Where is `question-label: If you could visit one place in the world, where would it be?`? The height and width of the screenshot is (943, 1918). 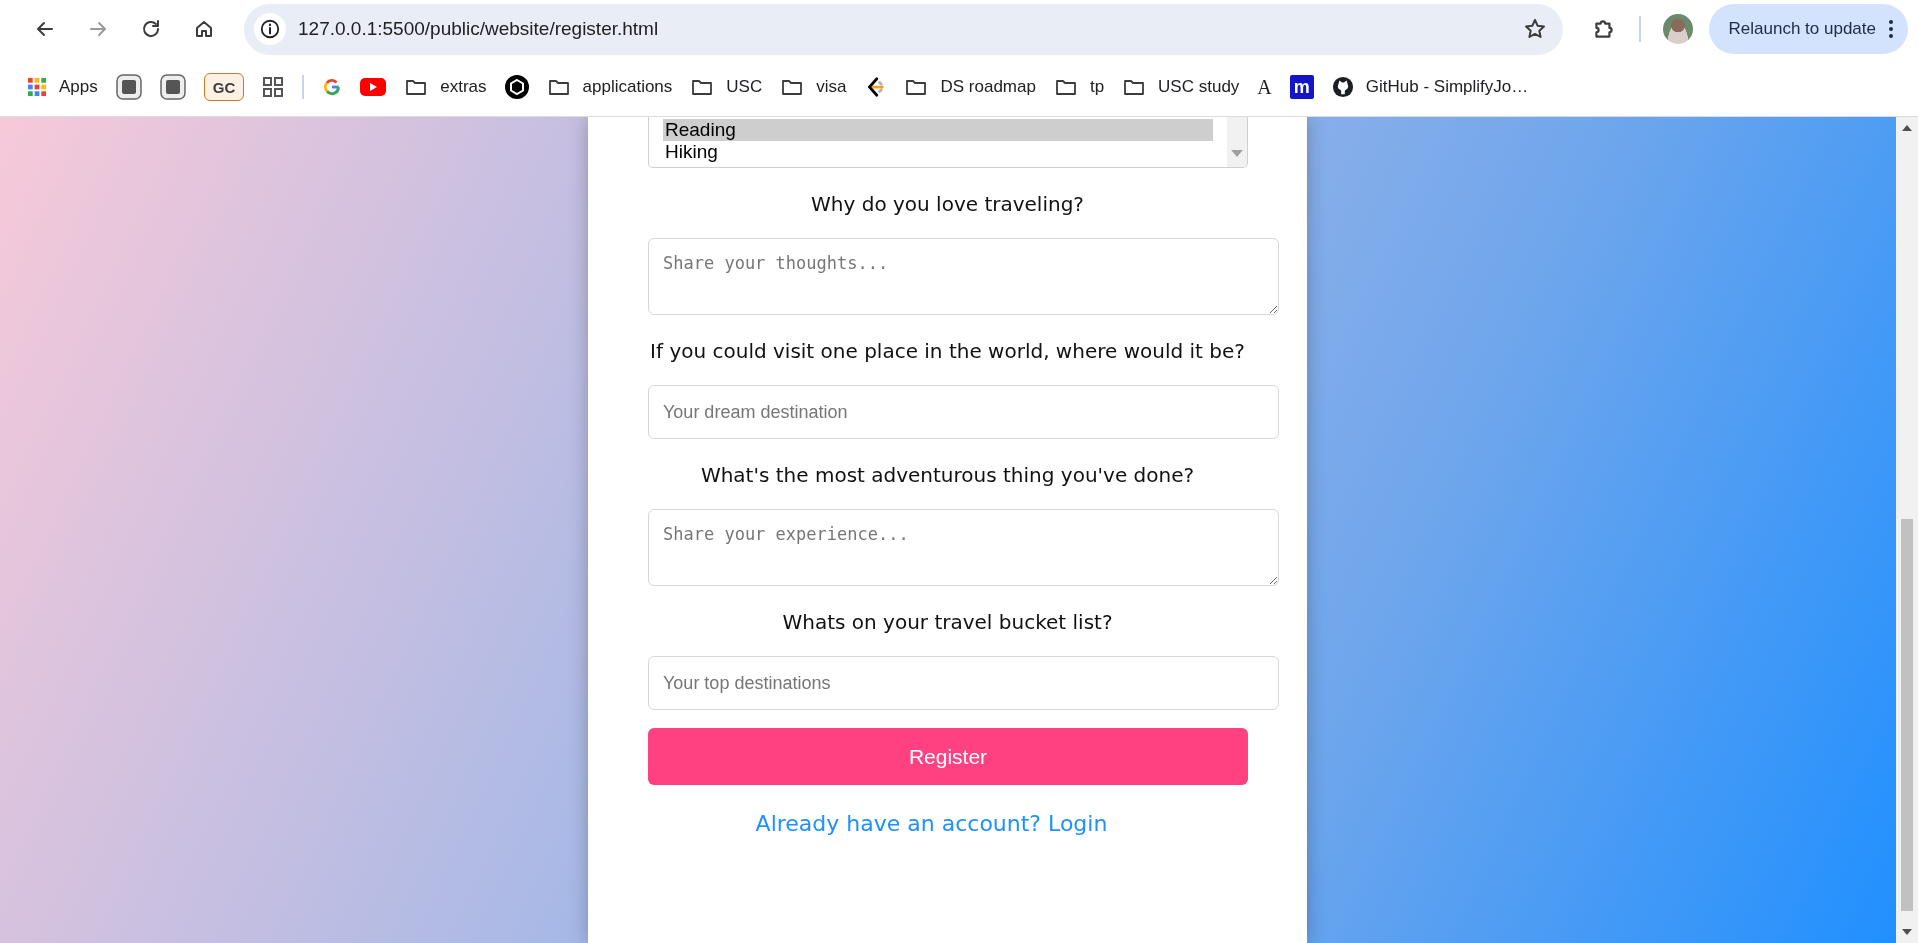
question-label: If you could visit one place in the world, where would it be? is located at coordinates (947, 351).